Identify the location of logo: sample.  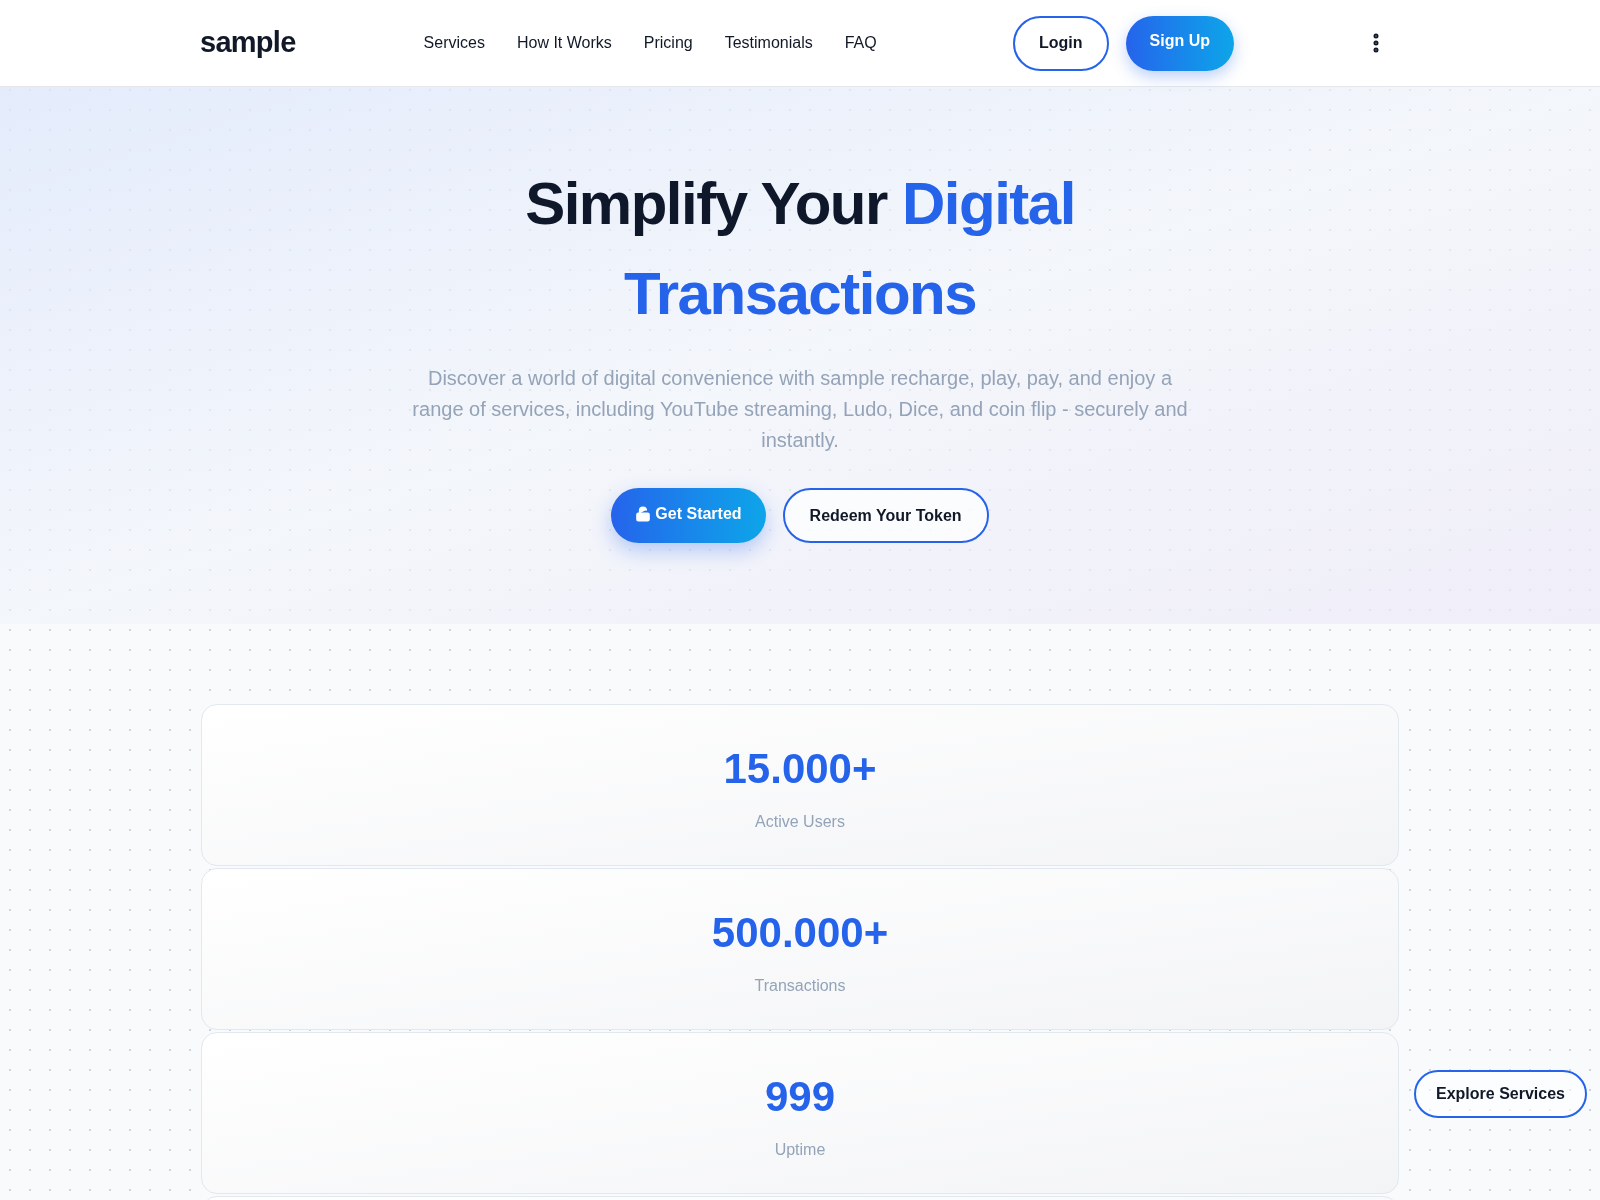
(248, 43).